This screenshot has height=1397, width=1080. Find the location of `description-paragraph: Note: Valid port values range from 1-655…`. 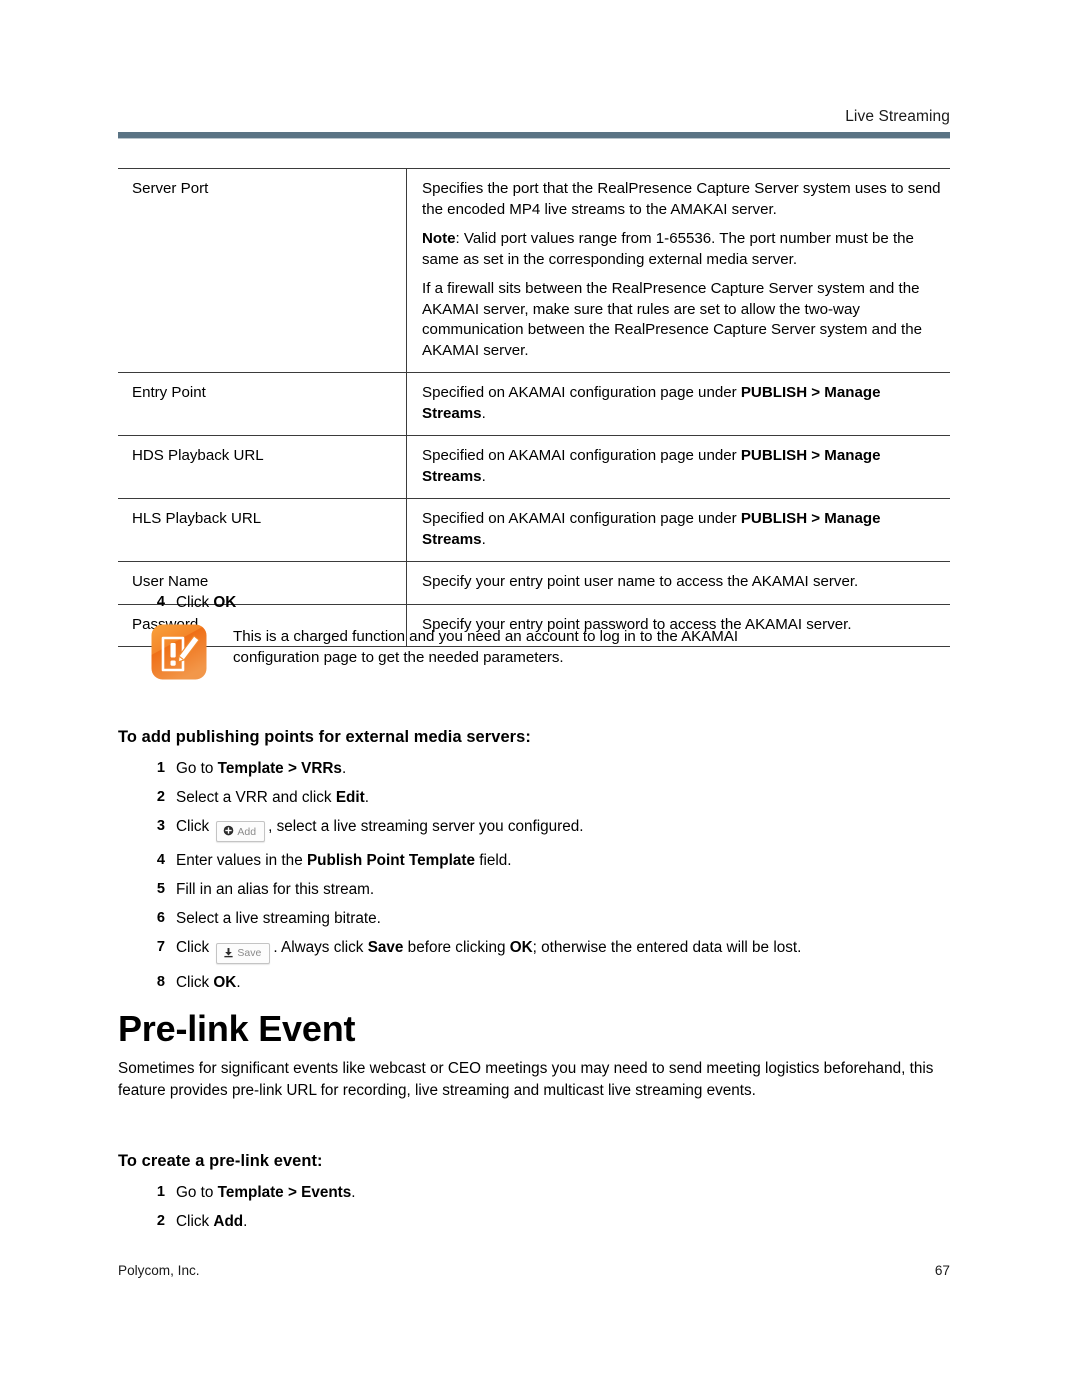

description-paragraph: Note: Valid port values range from 1-655… is located at coordinates (683, 249).